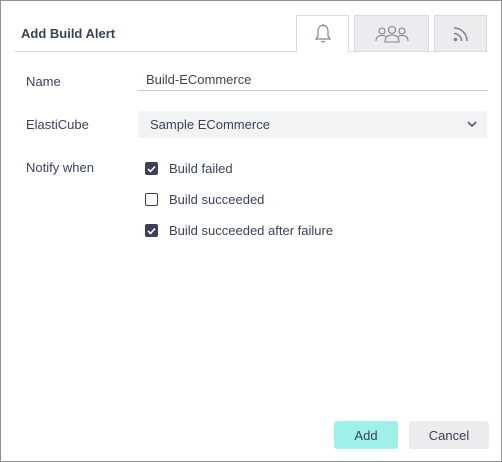 The height and width of the screenshot is (462, 502). I want to click on alert-type-tabs, so click(391, 34).